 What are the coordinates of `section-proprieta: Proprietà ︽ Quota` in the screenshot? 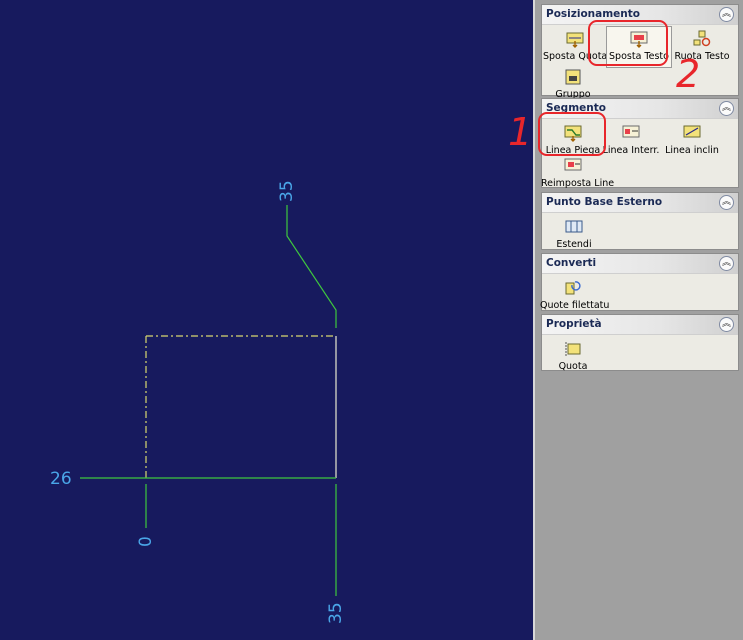 It's located at (640, 343).